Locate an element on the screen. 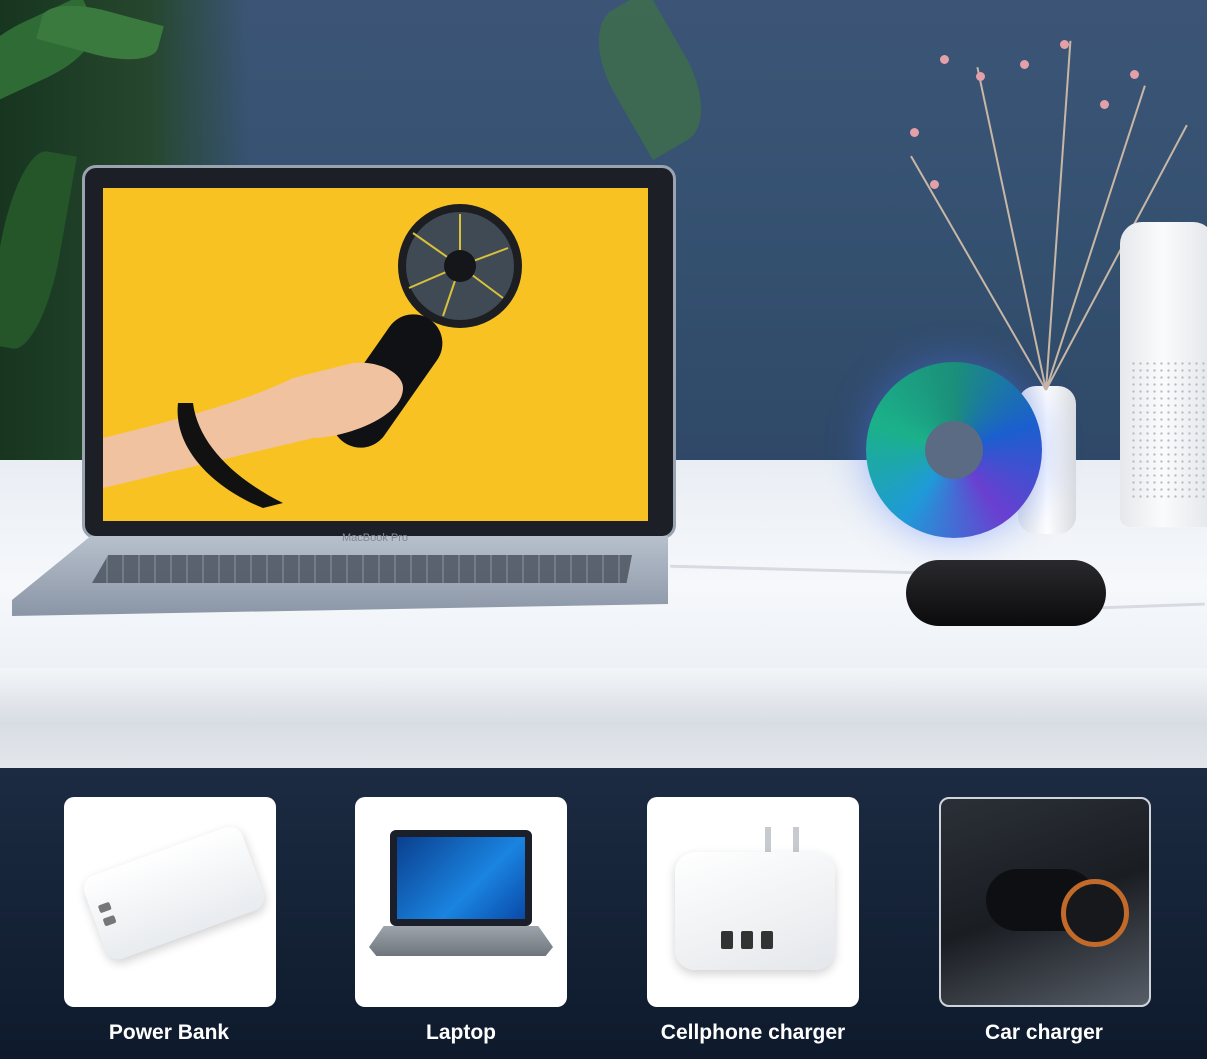 The width and height of the screenshot is (1207, 1059). laptop-card is located at coordinates (461, 902).